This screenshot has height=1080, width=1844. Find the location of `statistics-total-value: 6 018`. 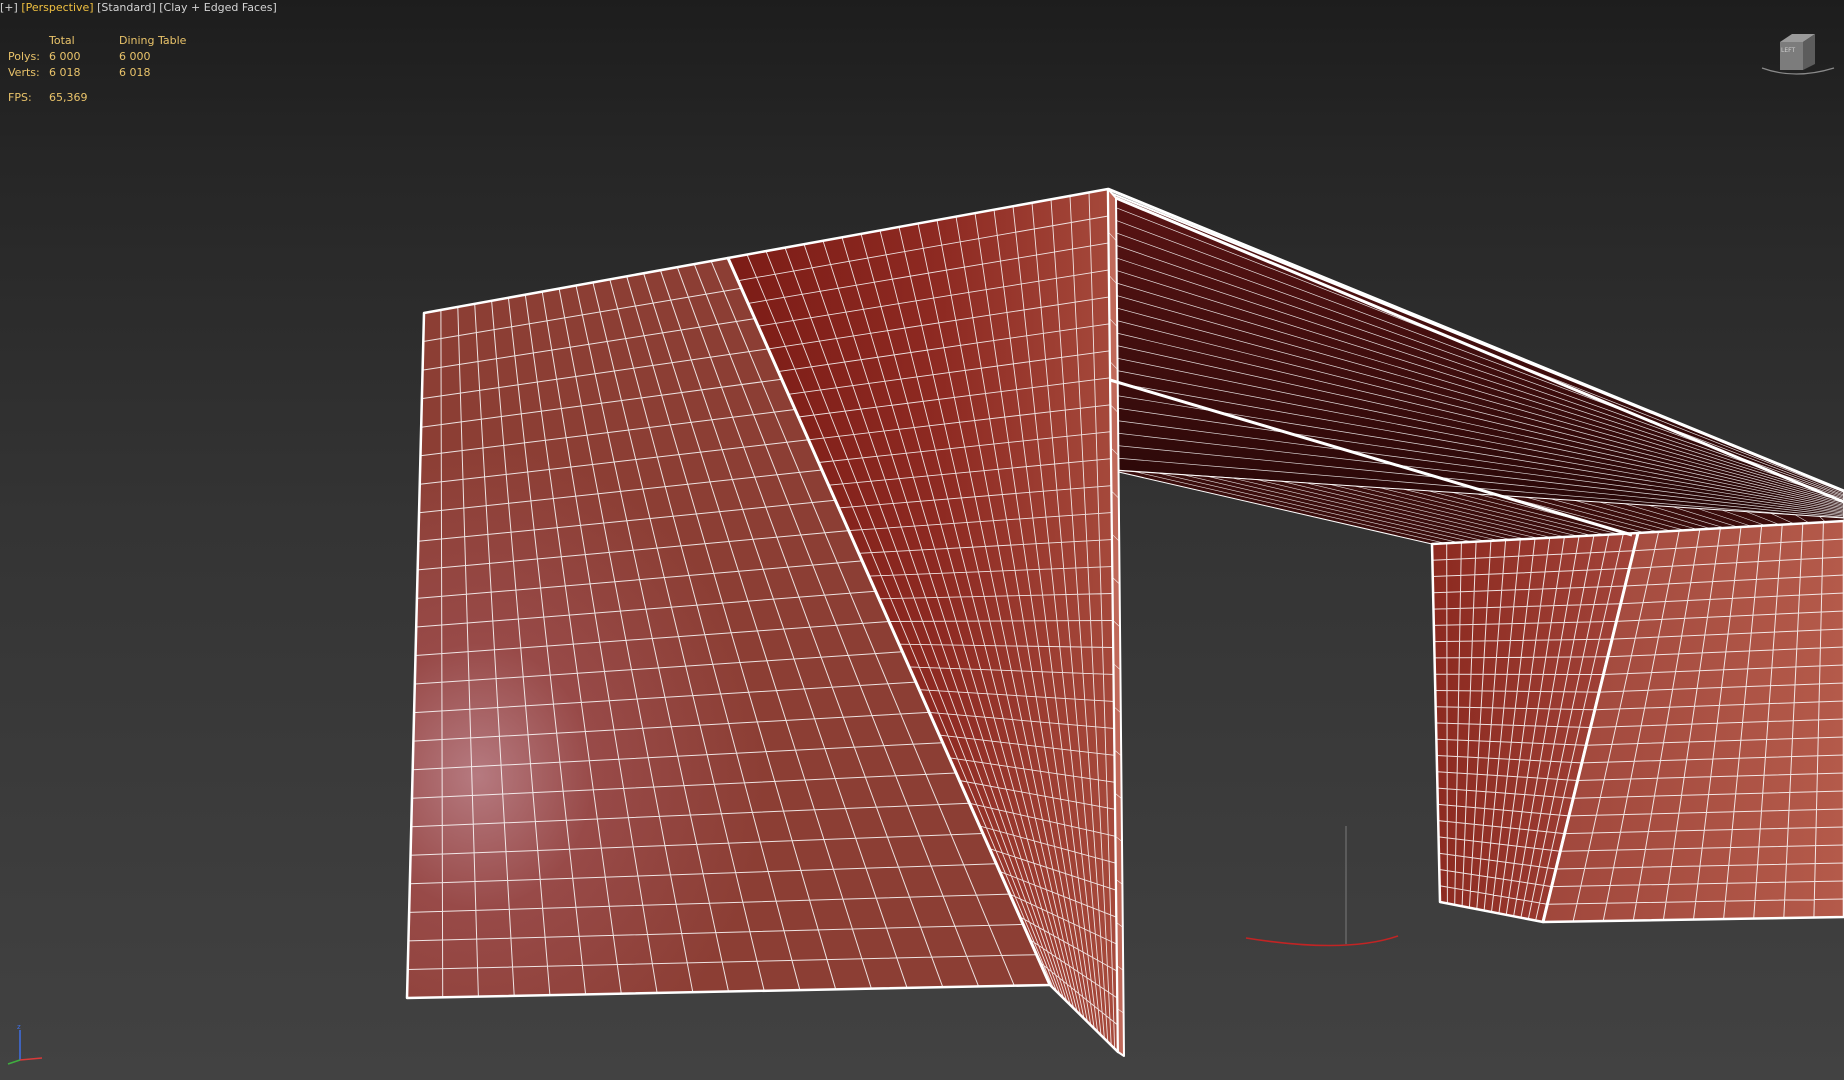

statistics-total-value: 6 018 is located at coordinates (65, 72).